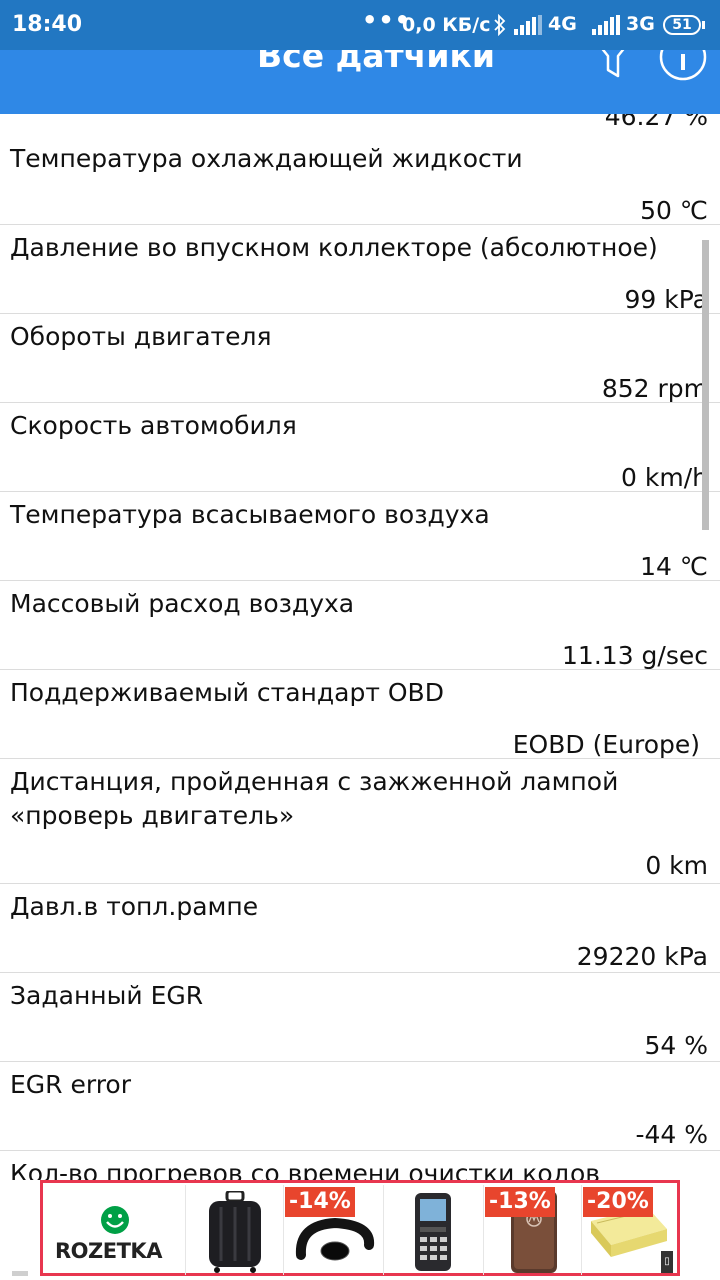  Describe the element at coordinates (533, 1230) in the screenshot. I see `ad-product-smartphone: -13%` at that location.